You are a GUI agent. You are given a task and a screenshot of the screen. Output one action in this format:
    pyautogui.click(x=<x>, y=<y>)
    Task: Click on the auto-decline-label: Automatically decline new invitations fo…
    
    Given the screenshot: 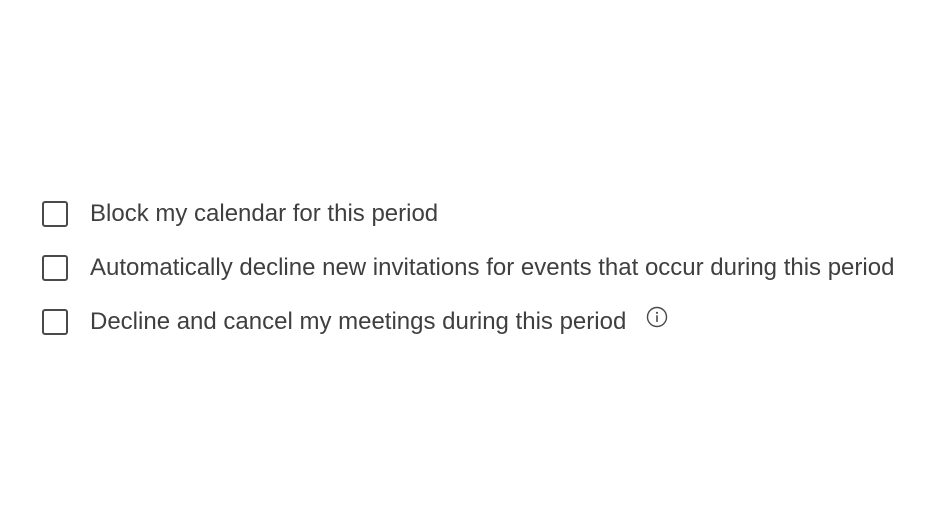 What is the action you would take?
    pyautogui.click(x=492, y=267)
    